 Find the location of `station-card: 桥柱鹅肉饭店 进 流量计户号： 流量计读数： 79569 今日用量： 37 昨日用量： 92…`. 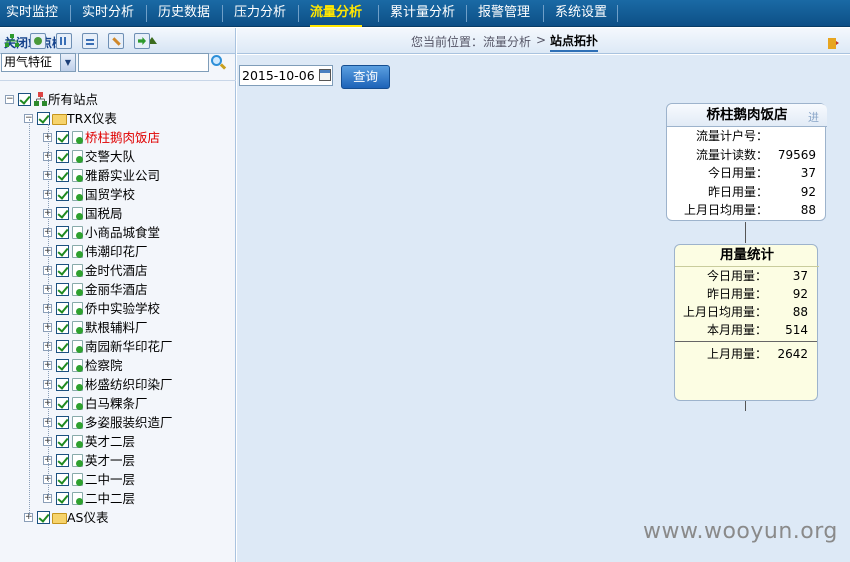

station-card: 桥柱鹅肉饭店 进 流量计户号： 流量计读数： 79569 今日用量： 37 昨日用量： 92… is located at coordinates (746, 162).